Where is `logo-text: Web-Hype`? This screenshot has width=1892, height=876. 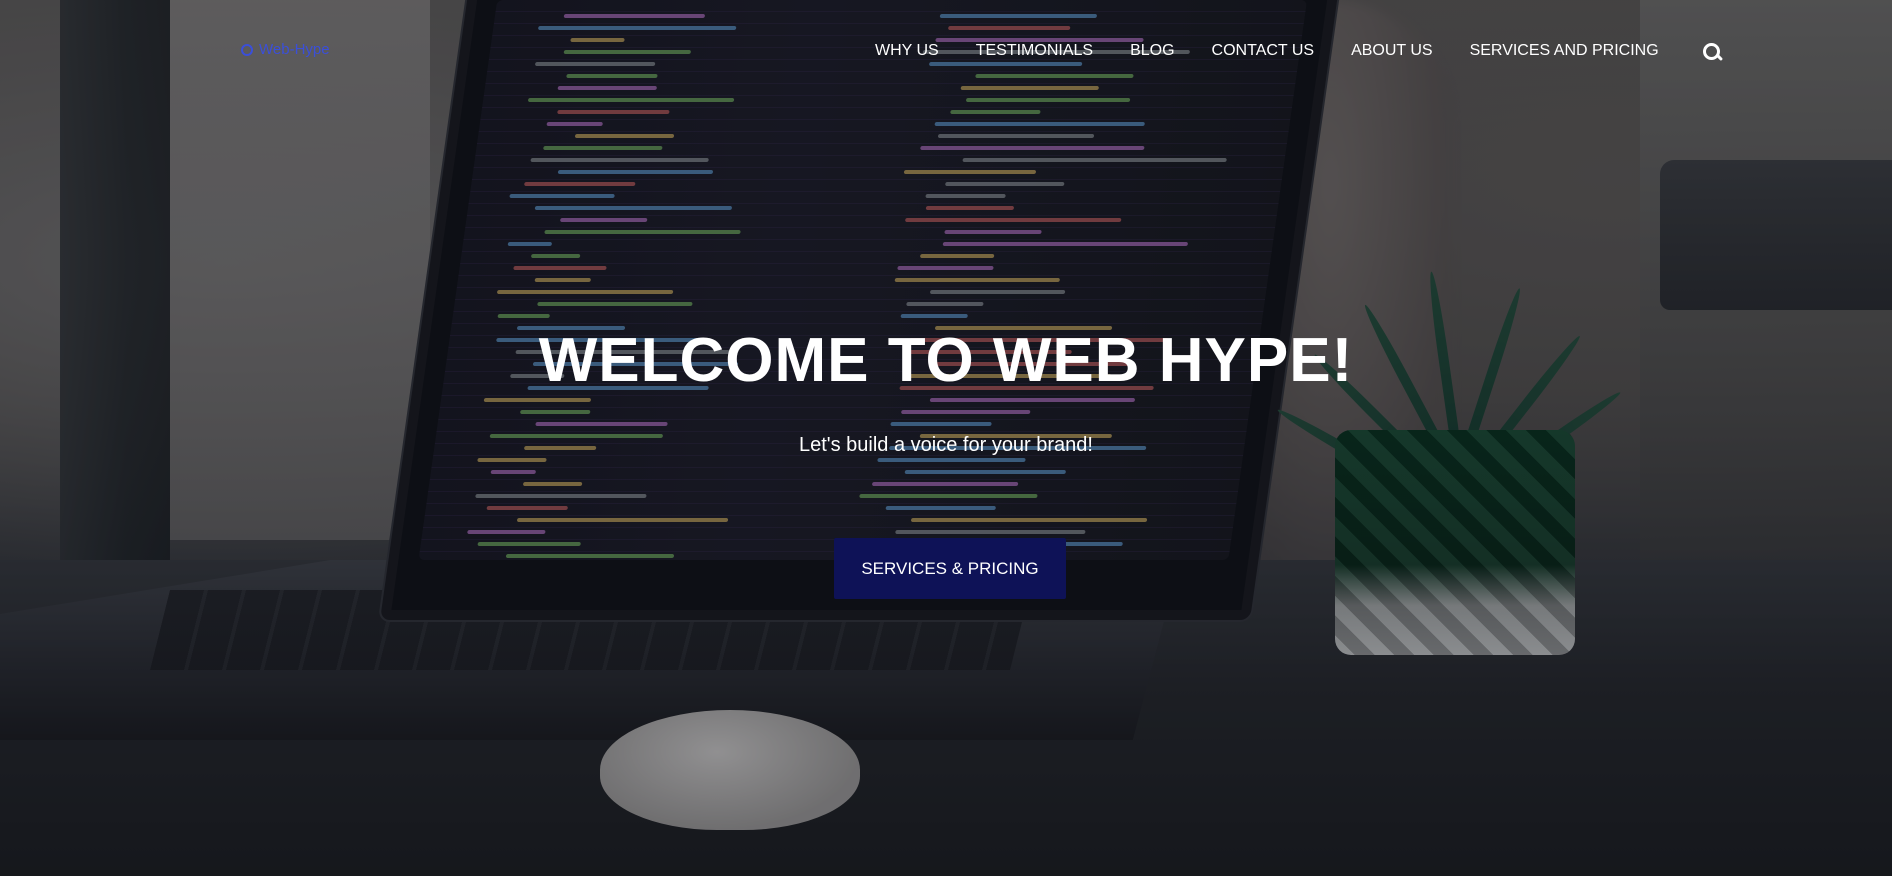 logo-text: Web-Hype is located at coordinates (294, 49).